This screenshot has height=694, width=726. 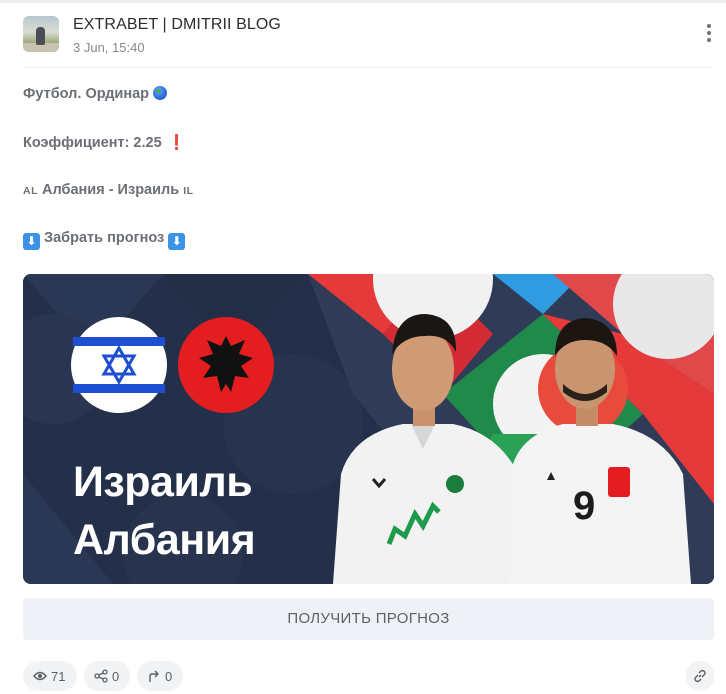 I want to click on shirt-number: 9, so click(x=584, y=506).